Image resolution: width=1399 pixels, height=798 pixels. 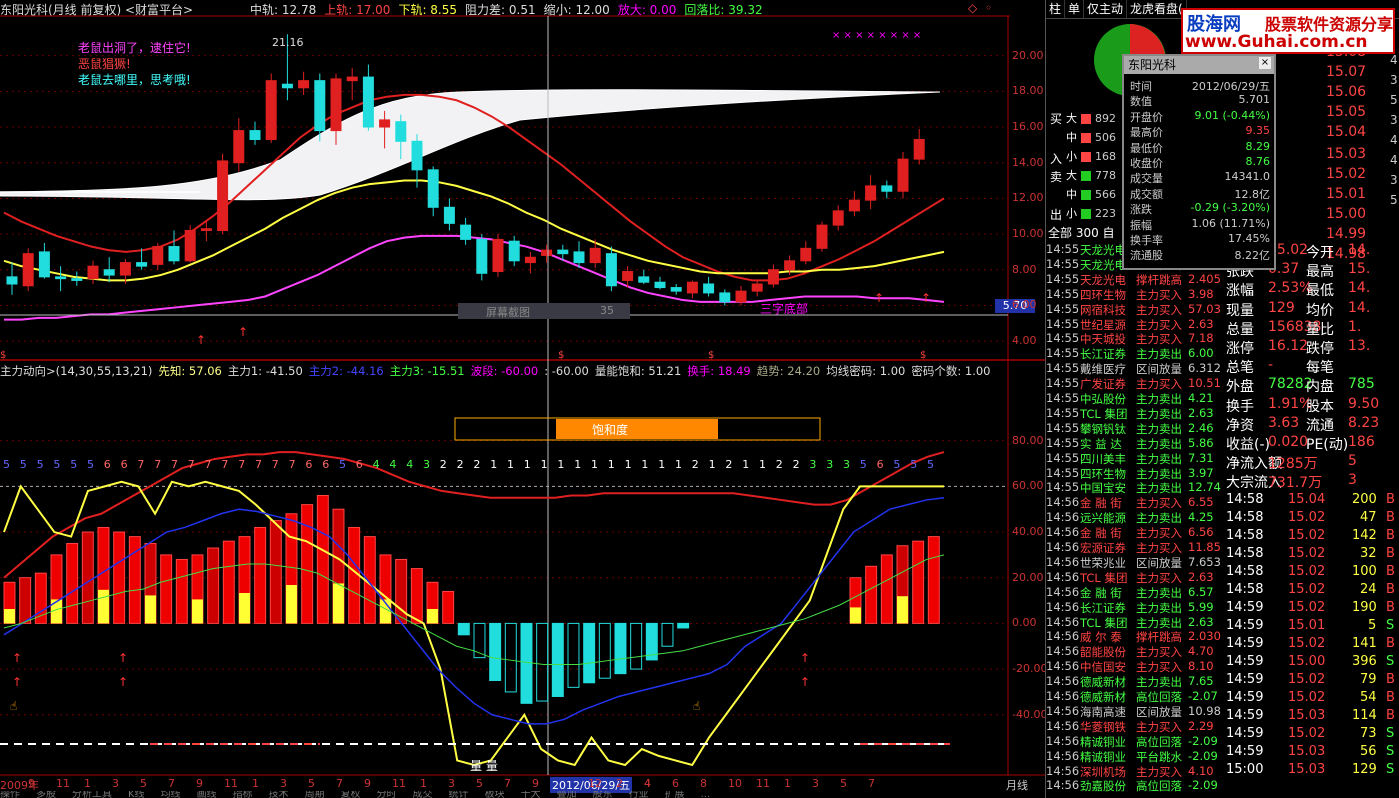 What do you see at coordinates (1320, 253) in the screenshot?
I see `quote-label: 今开` at bounding box center [1320, 253].